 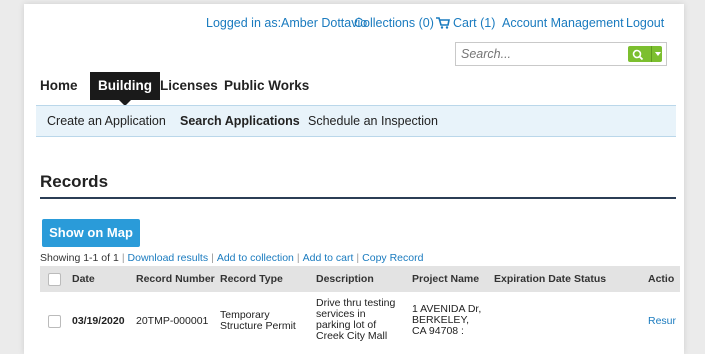 What do you see at coordinates (106, 121) in the screenshot?
I see `subnav-create-application: Create an Application` at bounding box center [106, 121].